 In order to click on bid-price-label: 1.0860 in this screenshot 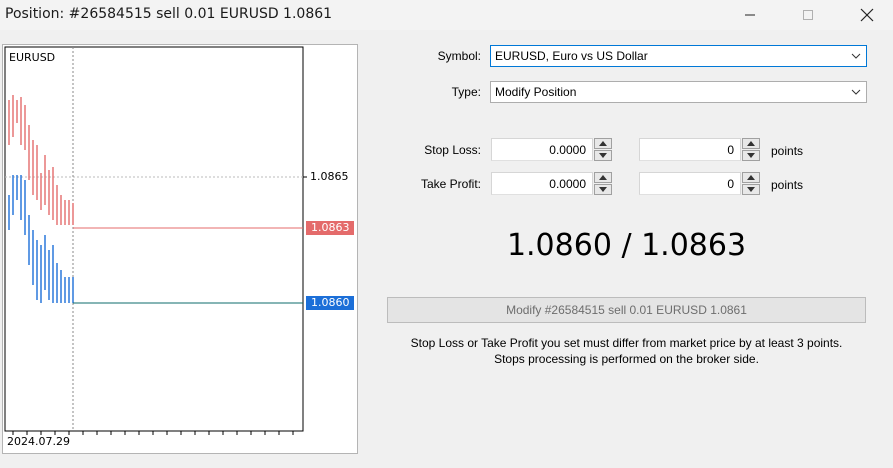, I will do `click(330, 303)`.